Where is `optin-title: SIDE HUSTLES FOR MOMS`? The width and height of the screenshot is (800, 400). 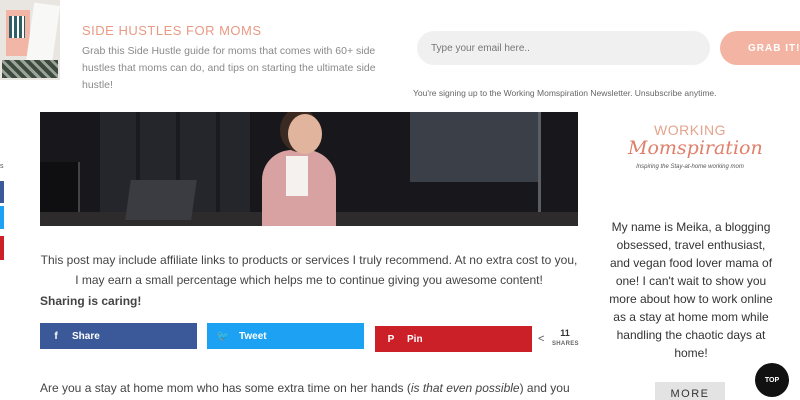
optin-title: SIDE HUSTLES FOR MOMS is located at coordinates (172, 30).